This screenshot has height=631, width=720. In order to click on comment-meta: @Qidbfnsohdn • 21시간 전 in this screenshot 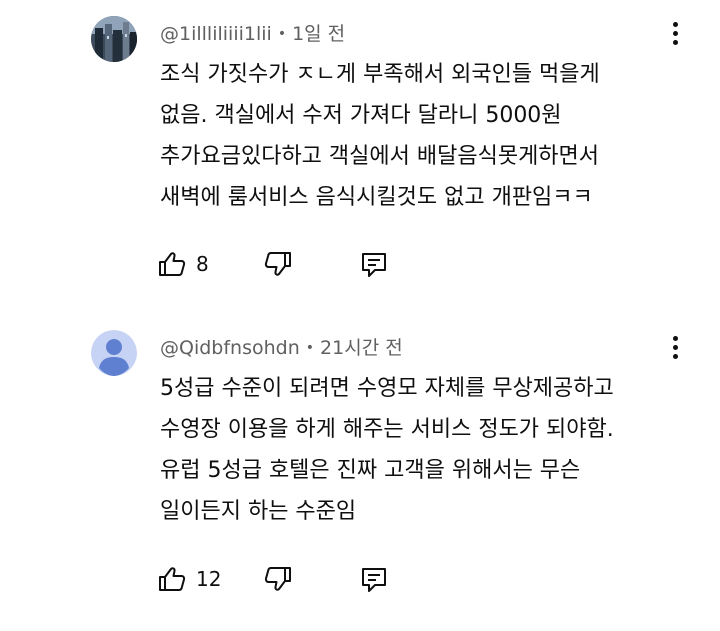, I will do `click(281, 349)`.